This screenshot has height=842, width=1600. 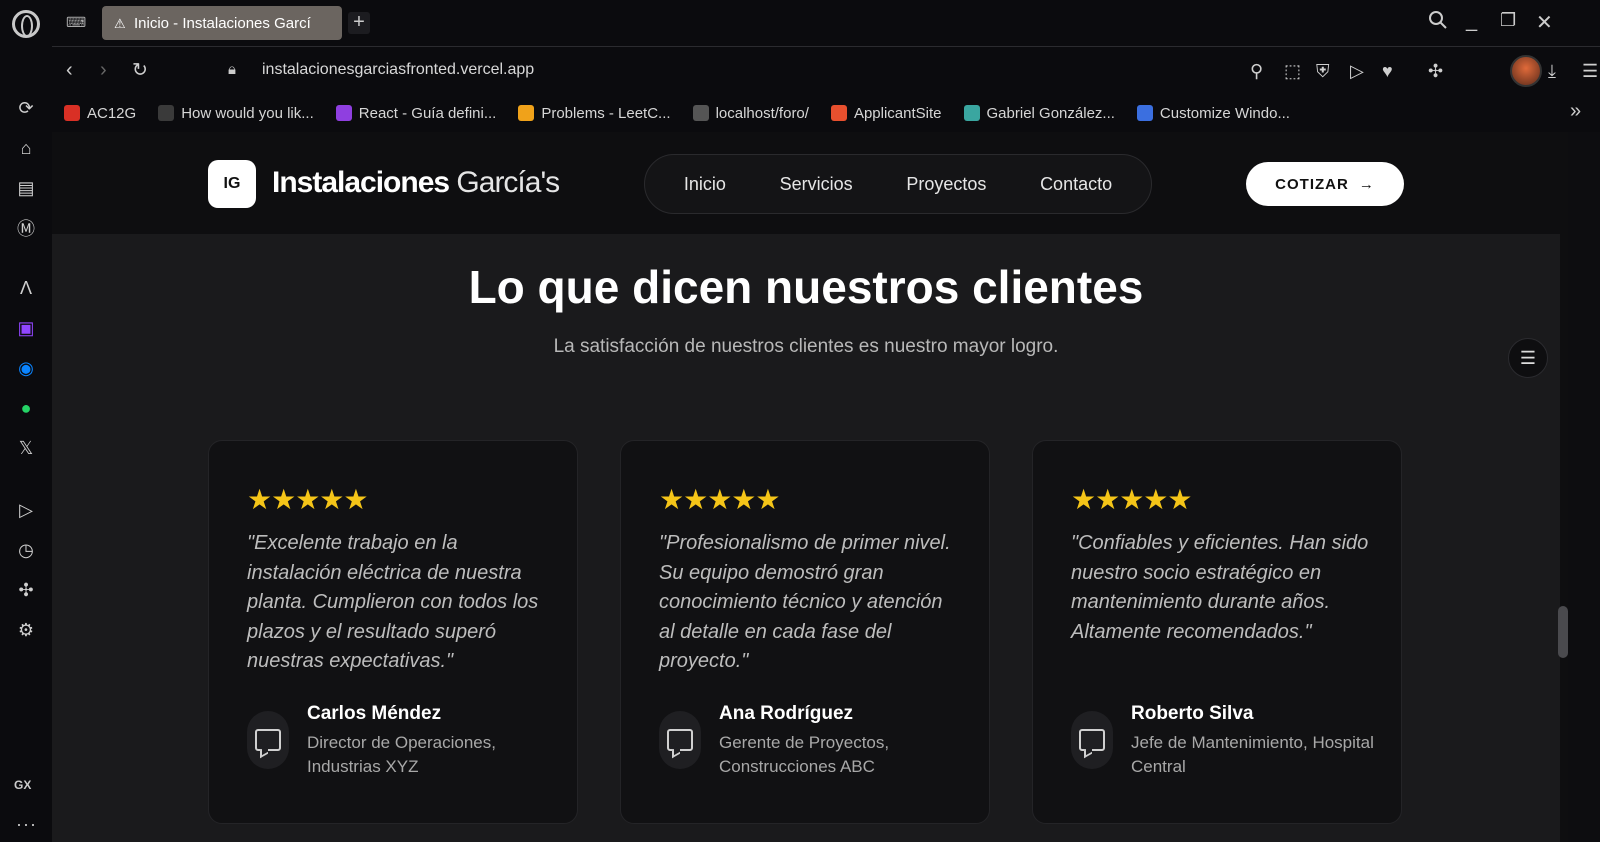 I want to click on browser-sidebar: ⟳ ⌂ ▤ Ⓜ Λ ▣ ◉ ● 𝕏 ▷ ◷ ✣ ⚙ GX ···, so click(x=26, y=444).